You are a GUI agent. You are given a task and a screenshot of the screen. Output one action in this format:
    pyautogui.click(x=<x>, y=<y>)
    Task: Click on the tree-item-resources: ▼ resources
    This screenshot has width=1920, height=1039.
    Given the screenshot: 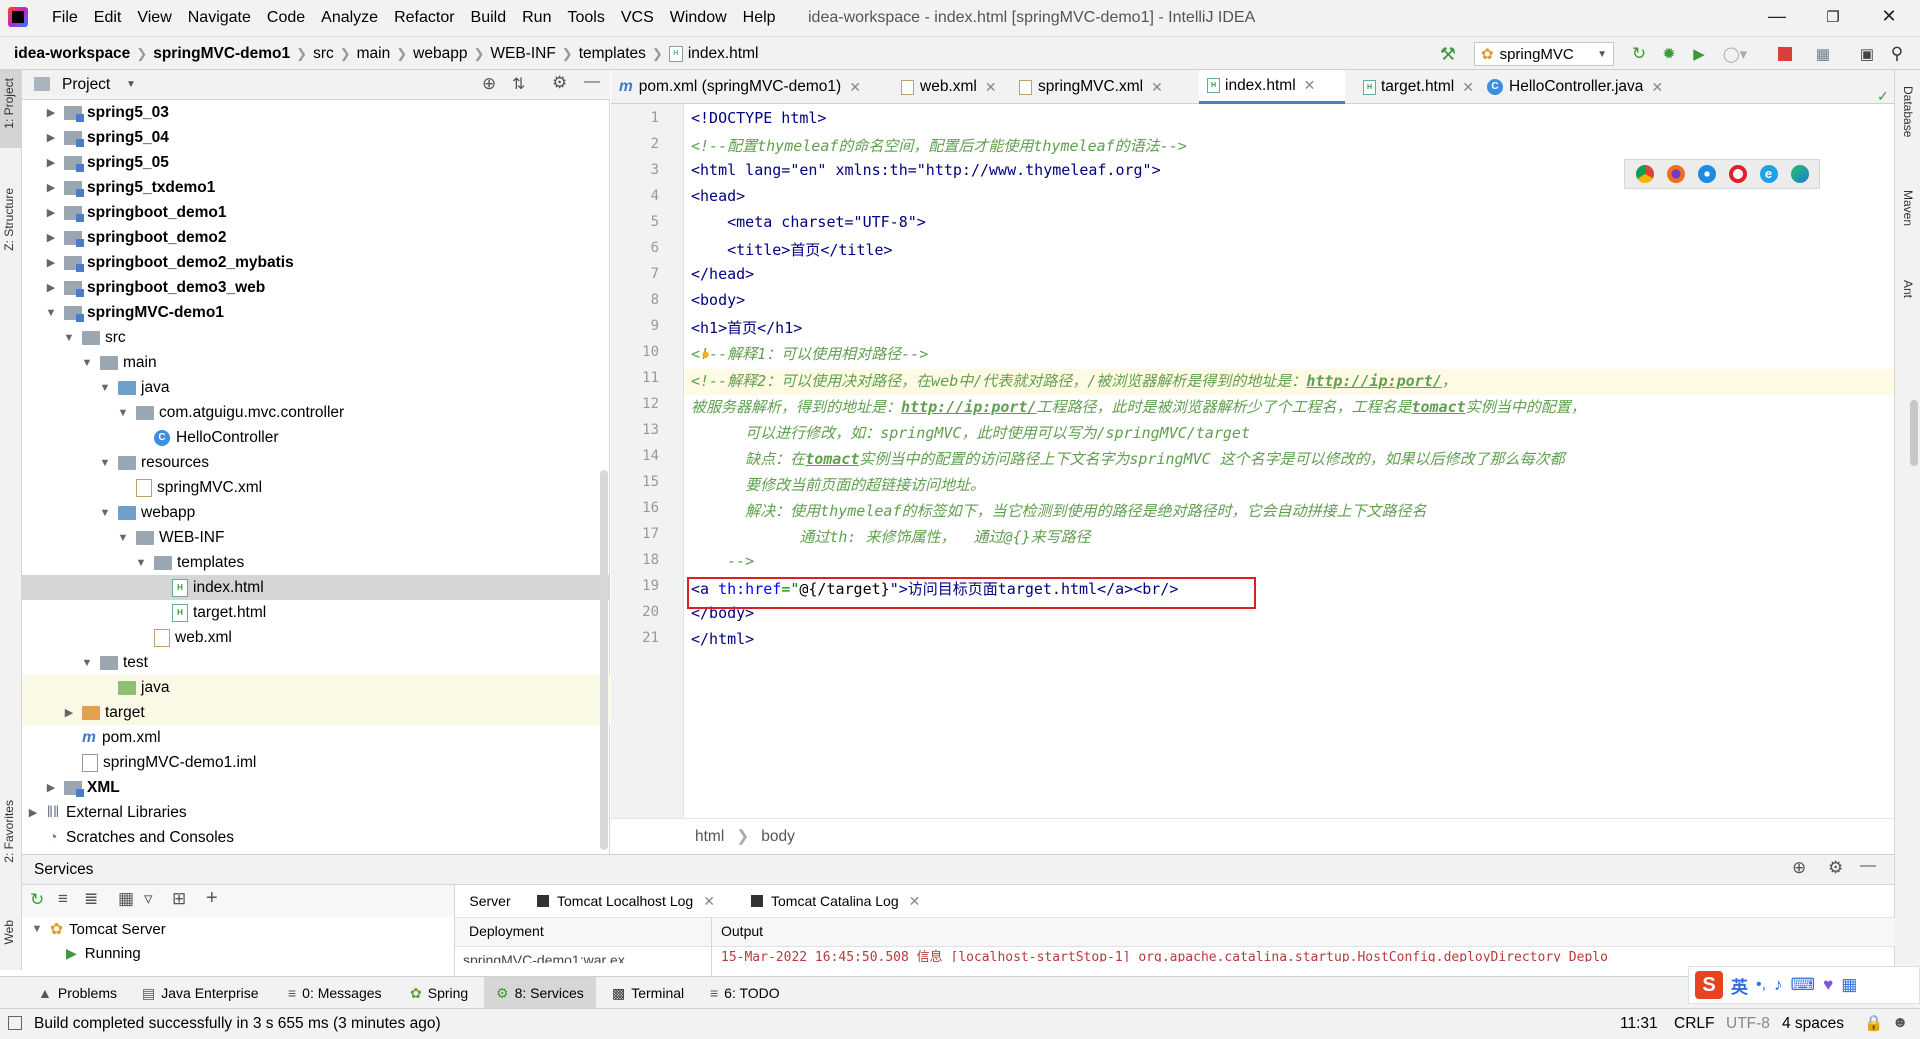 What is the action you would take?
    pyautogui.click(x=316, y=462)
    